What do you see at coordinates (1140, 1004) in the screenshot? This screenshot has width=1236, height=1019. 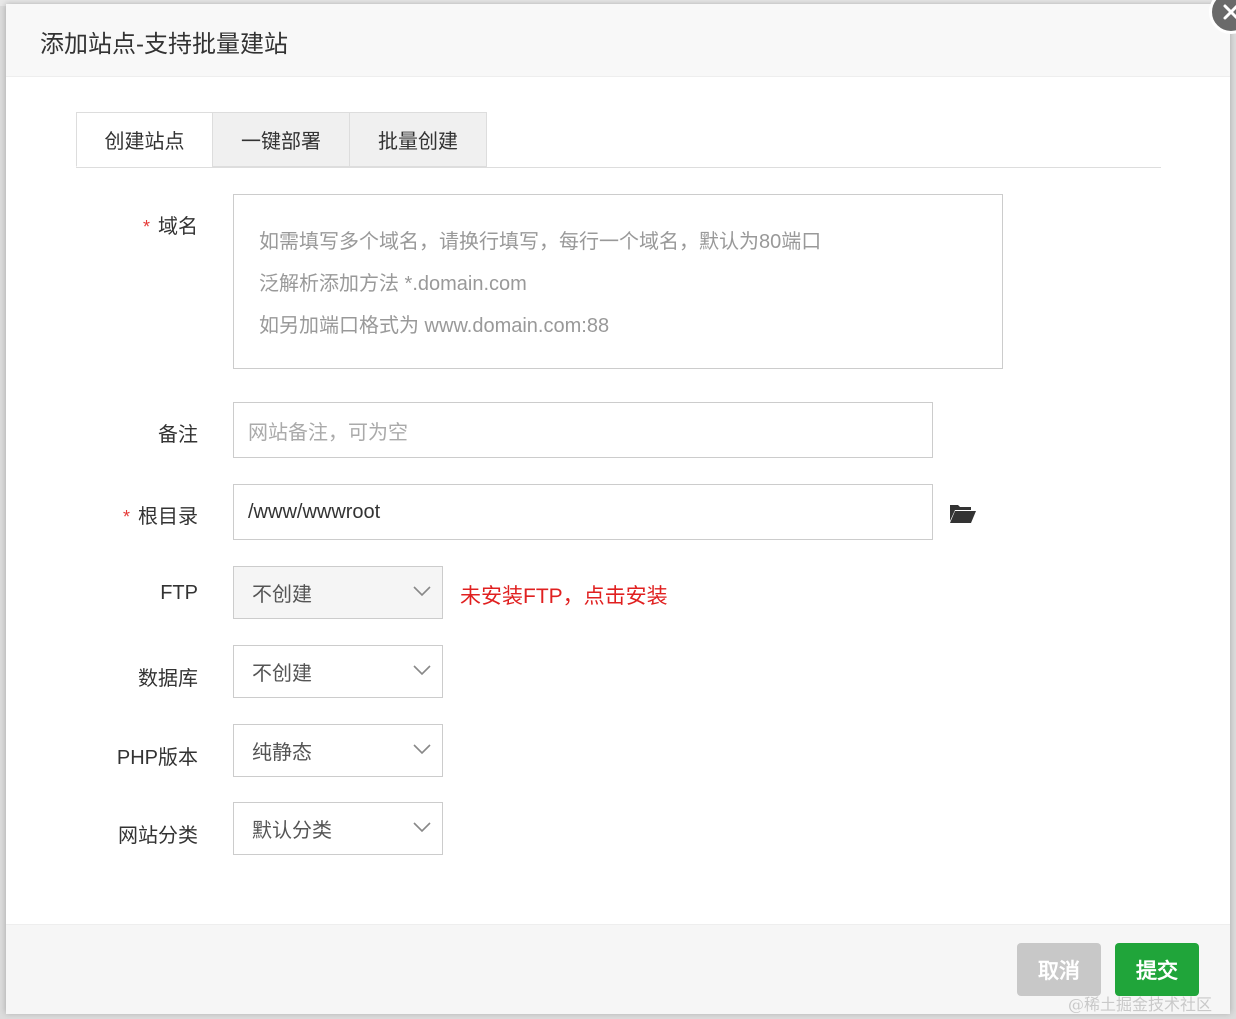 I see `watermark: @稀土掘金技术社区` at bounding box center [1140, 1004].